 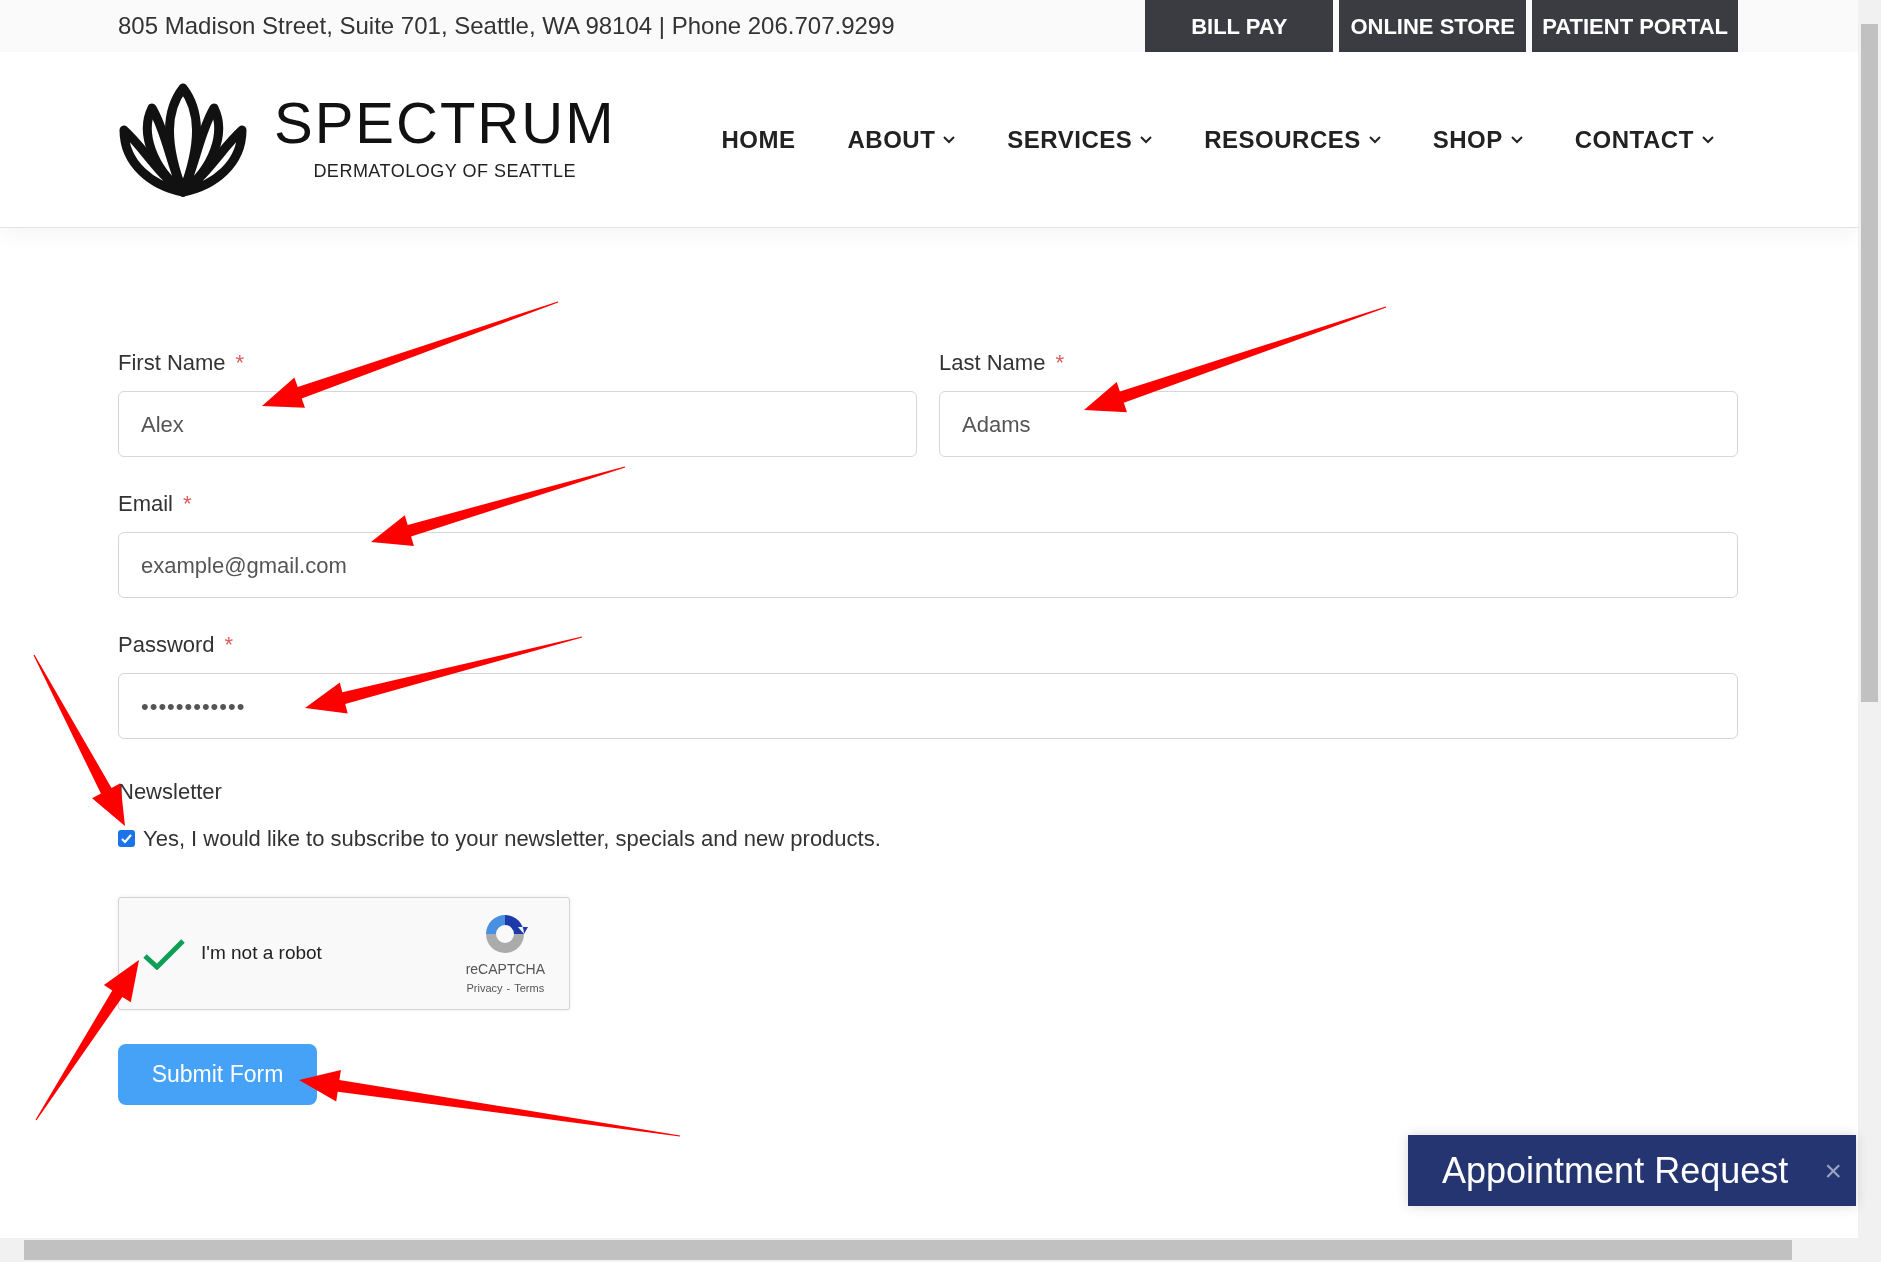 What do you see at coordinates (445, 123) in the screenshot?
I see `logo-name: SPECTRUM` at bounding box center [445, 123].